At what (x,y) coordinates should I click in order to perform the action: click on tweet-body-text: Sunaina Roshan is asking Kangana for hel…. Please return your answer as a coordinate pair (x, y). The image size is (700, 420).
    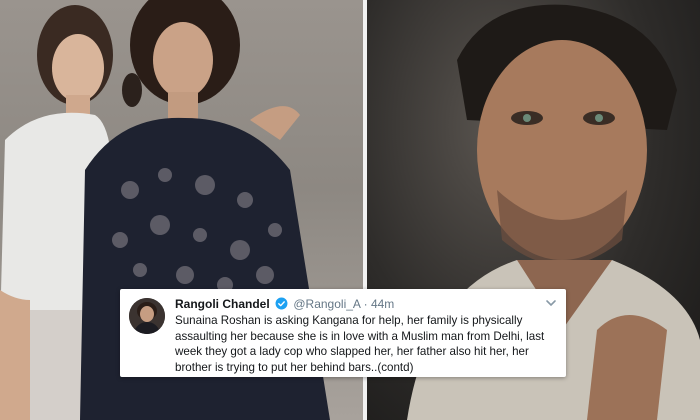
    Looking at the image, I should click on (360, 344).